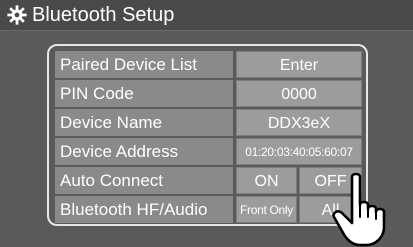 This screenshot has height=247, width=413. I want to click on pin-code-button: 0000, so click(299, 93).